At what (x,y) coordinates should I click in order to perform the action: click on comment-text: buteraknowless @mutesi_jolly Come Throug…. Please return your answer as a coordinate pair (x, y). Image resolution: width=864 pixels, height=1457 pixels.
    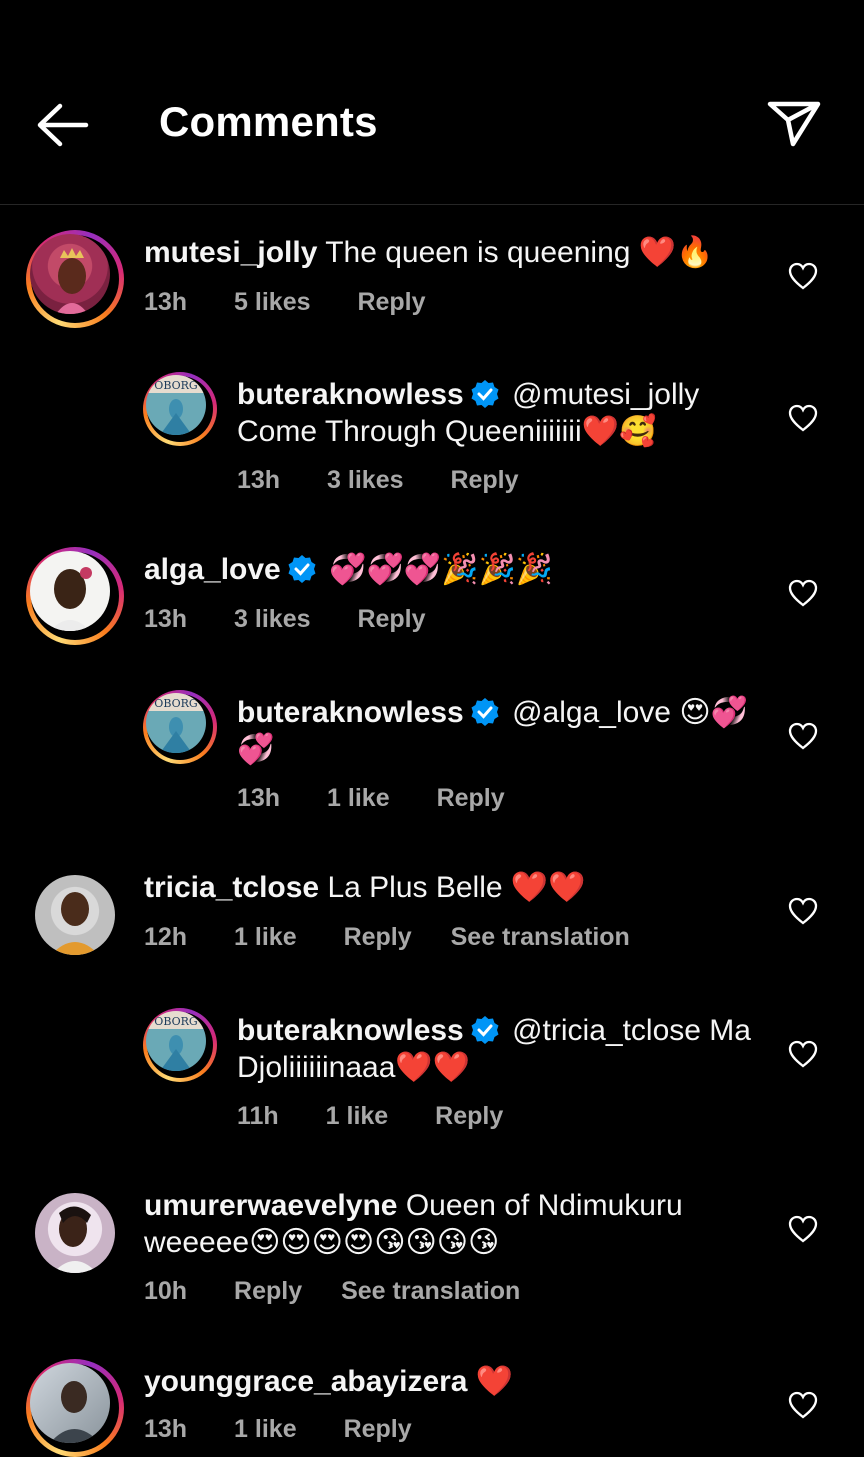
    Looking at the image, I should click on (468, 413).